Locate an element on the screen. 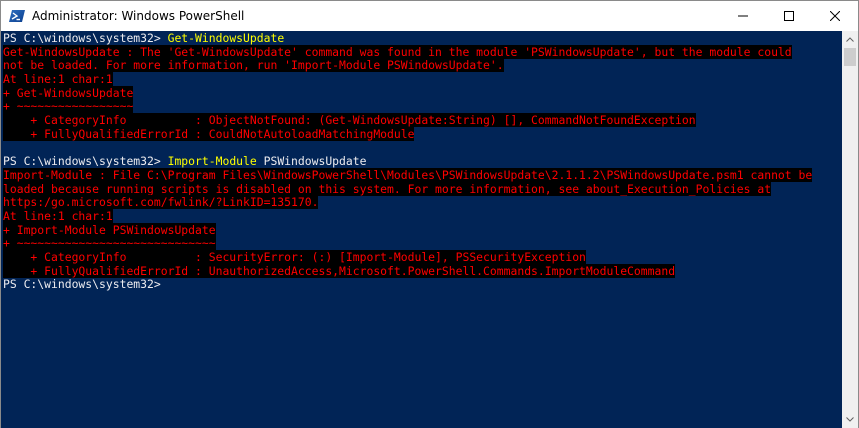 The width and height of the screenshot is (859, 428). title-bar: Administrator: Windows PowerShell is located at coordinates (429, 16).